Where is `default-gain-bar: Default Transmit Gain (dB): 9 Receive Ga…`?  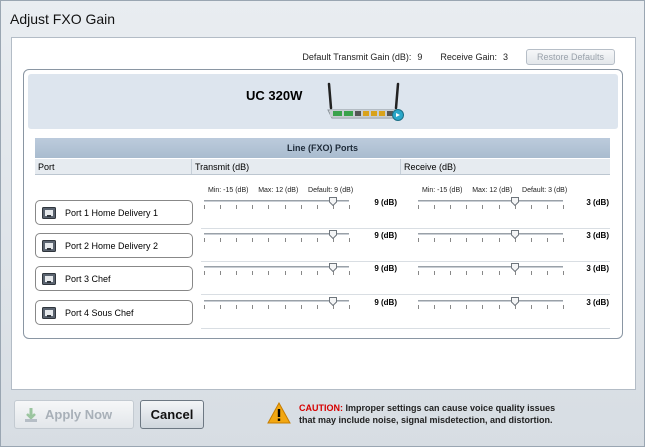 default-gain-bar: Default Transmit Gain (dB): 9 Receive Ga… is located at coordinates (458, 57).